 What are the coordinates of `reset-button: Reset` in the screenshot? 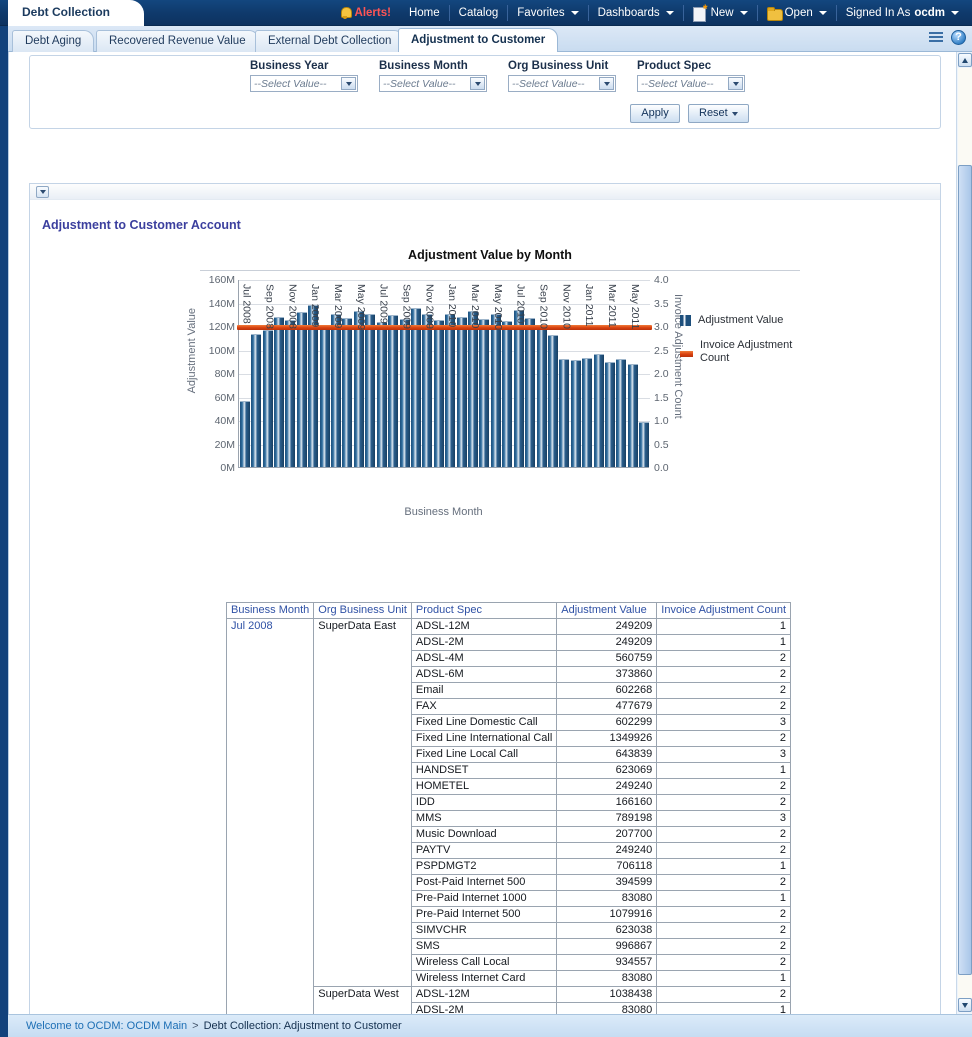 It's located at (718, 113).